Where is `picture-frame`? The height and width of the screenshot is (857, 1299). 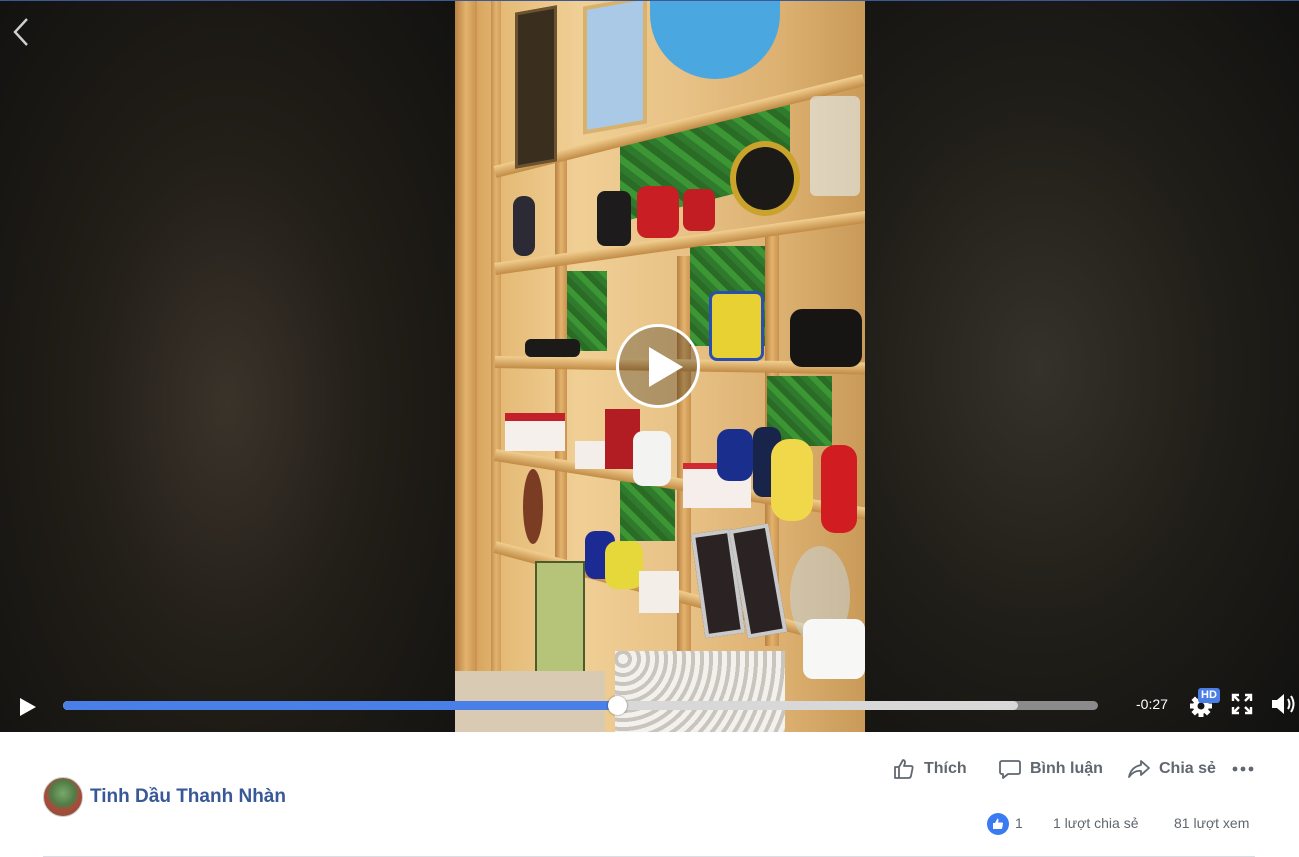 picture-frame is located at coordinates (536, 87).